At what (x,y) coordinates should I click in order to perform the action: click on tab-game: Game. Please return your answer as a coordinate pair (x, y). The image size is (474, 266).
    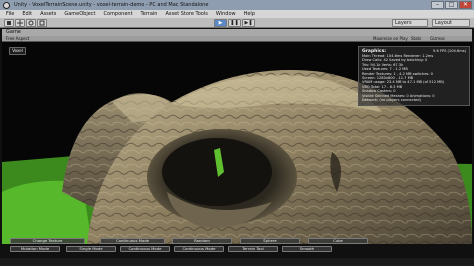
    Looking at the image, I should click on (13, 32).